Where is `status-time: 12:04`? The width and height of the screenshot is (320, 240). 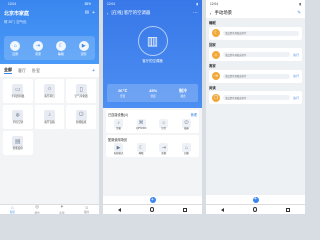
status-time: 12:04 is located at coordinates (111, 4).